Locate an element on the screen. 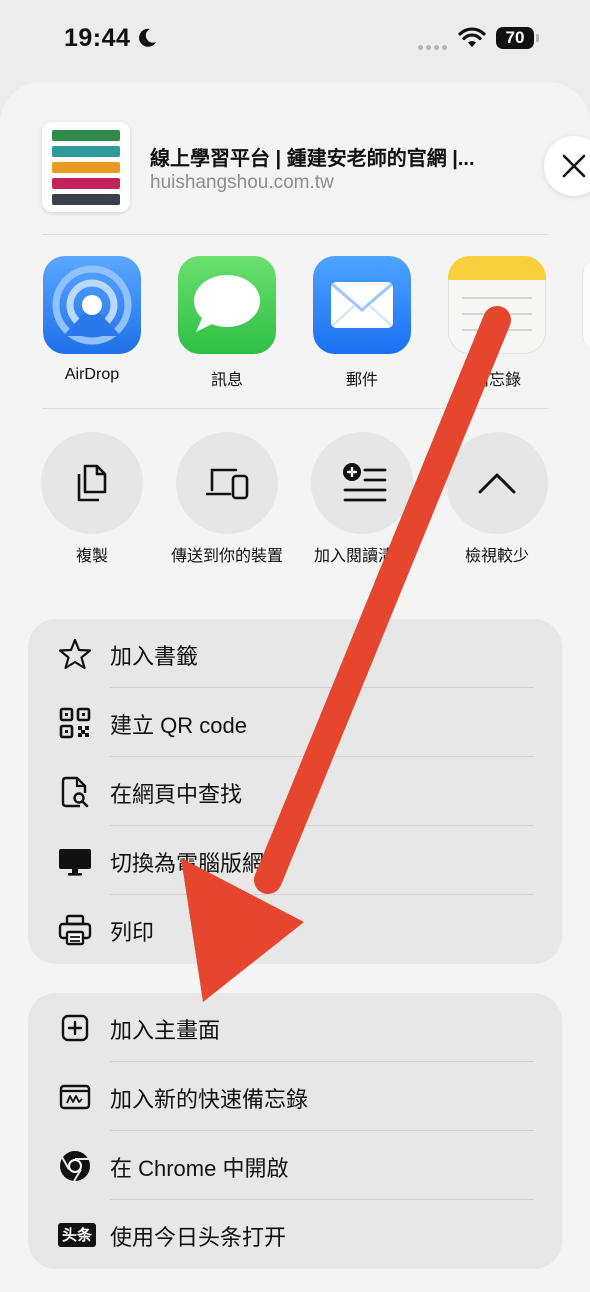 The image size is (590, 1292). menu-item-print: 列印 is located at coordinates (295, 929).